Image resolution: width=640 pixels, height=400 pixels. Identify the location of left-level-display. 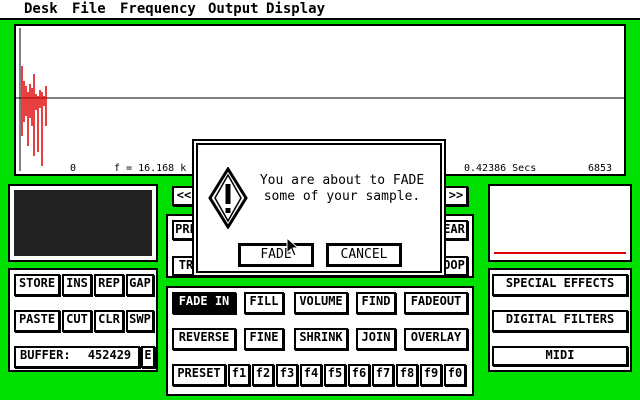
(83, 223).